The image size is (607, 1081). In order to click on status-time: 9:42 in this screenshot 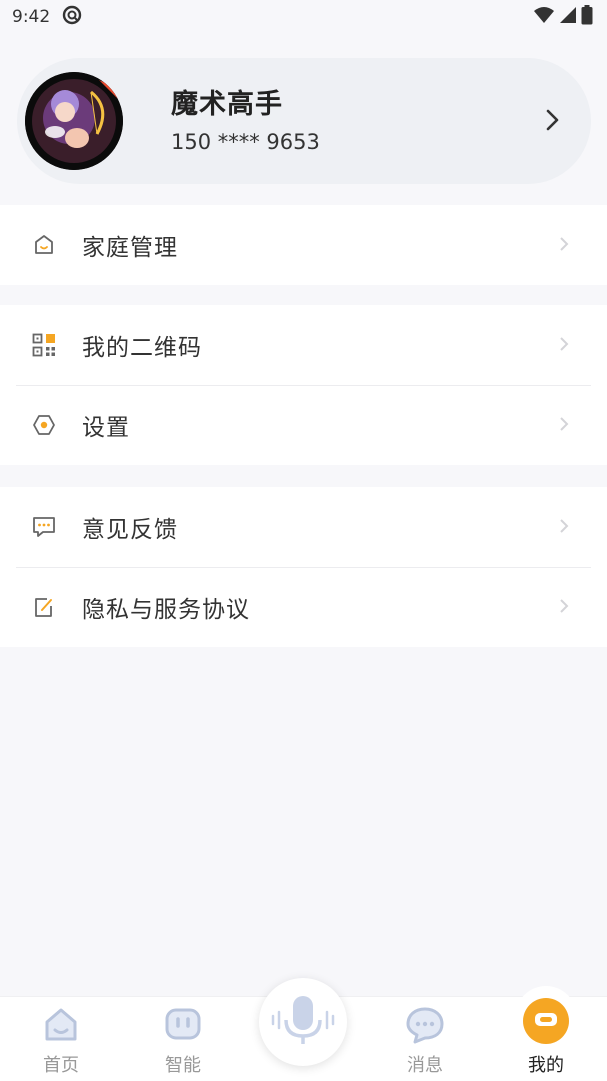, I will do `click(31, 17)`.